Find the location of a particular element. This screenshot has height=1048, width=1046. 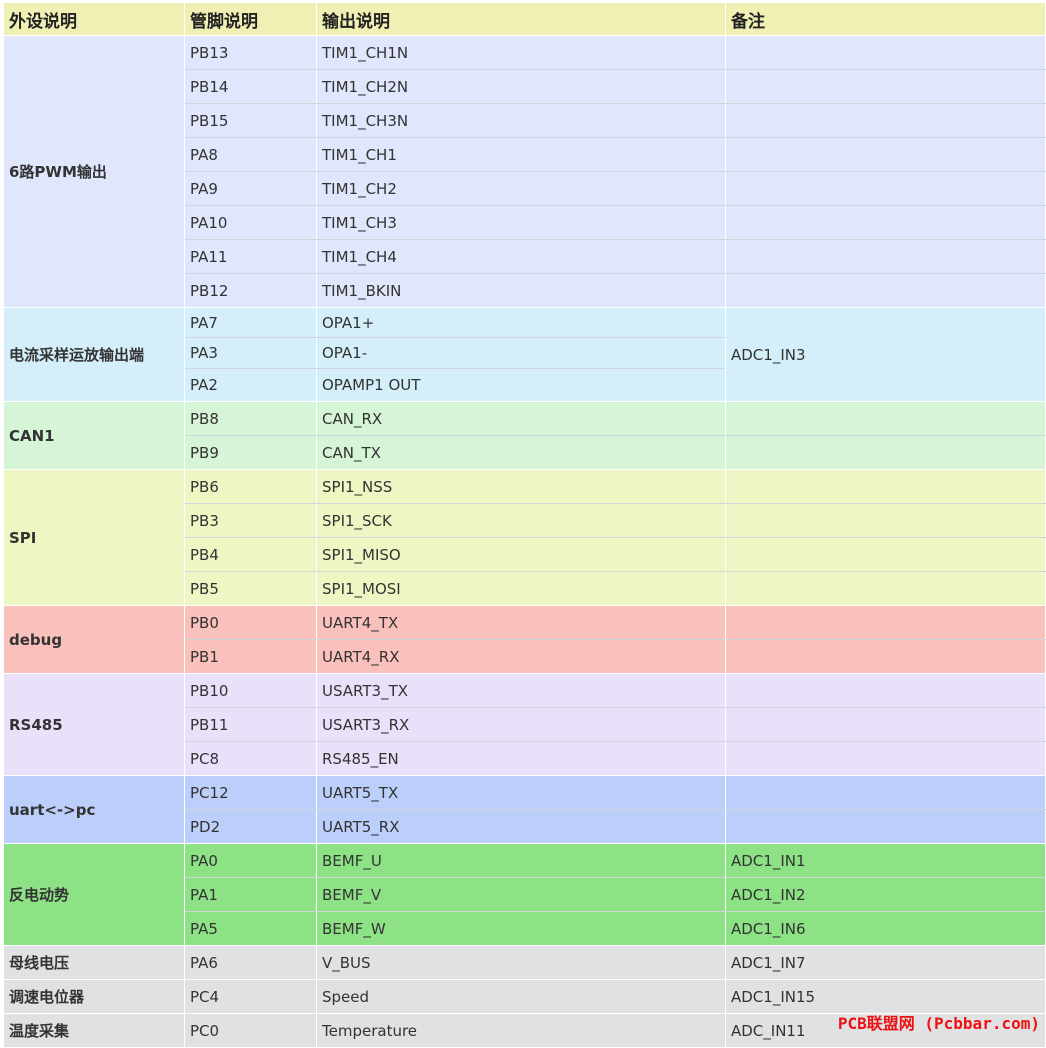

table-row: SPI PB6 SPI1_NSS is located at coordinates (524, 537).